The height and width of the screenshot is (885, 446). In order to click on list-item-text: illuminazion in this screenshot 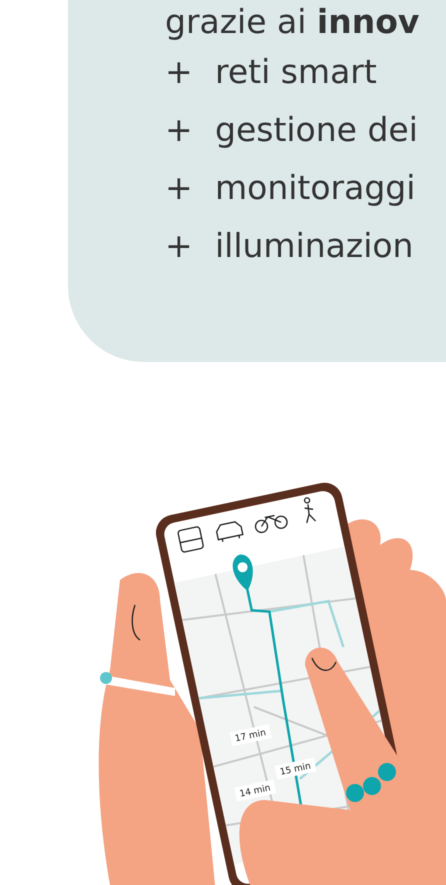, I will do `click(314, 245)`.